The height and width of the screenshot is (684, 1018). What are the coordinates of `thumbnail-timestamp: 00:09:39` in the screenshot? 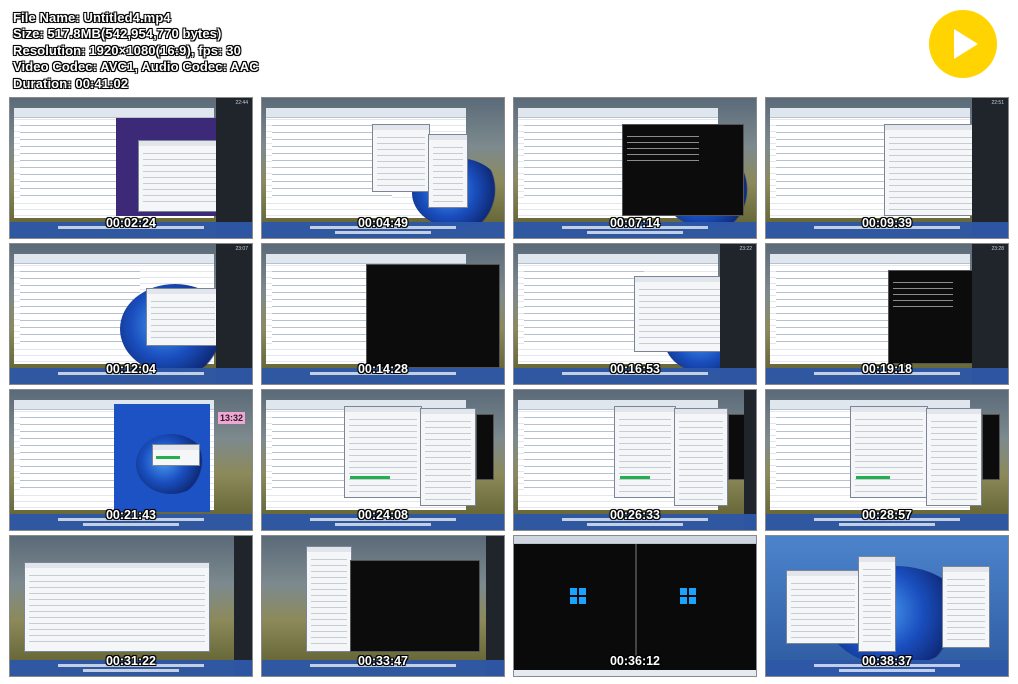 It's located at (887, 223).